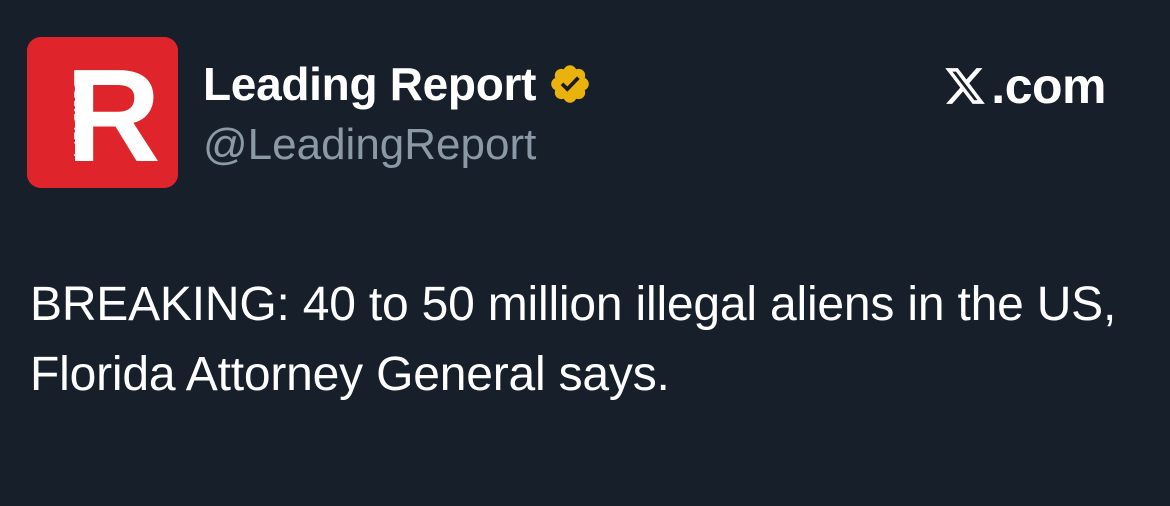  I want to click on display-name: Leading Report, so click(369, 84).